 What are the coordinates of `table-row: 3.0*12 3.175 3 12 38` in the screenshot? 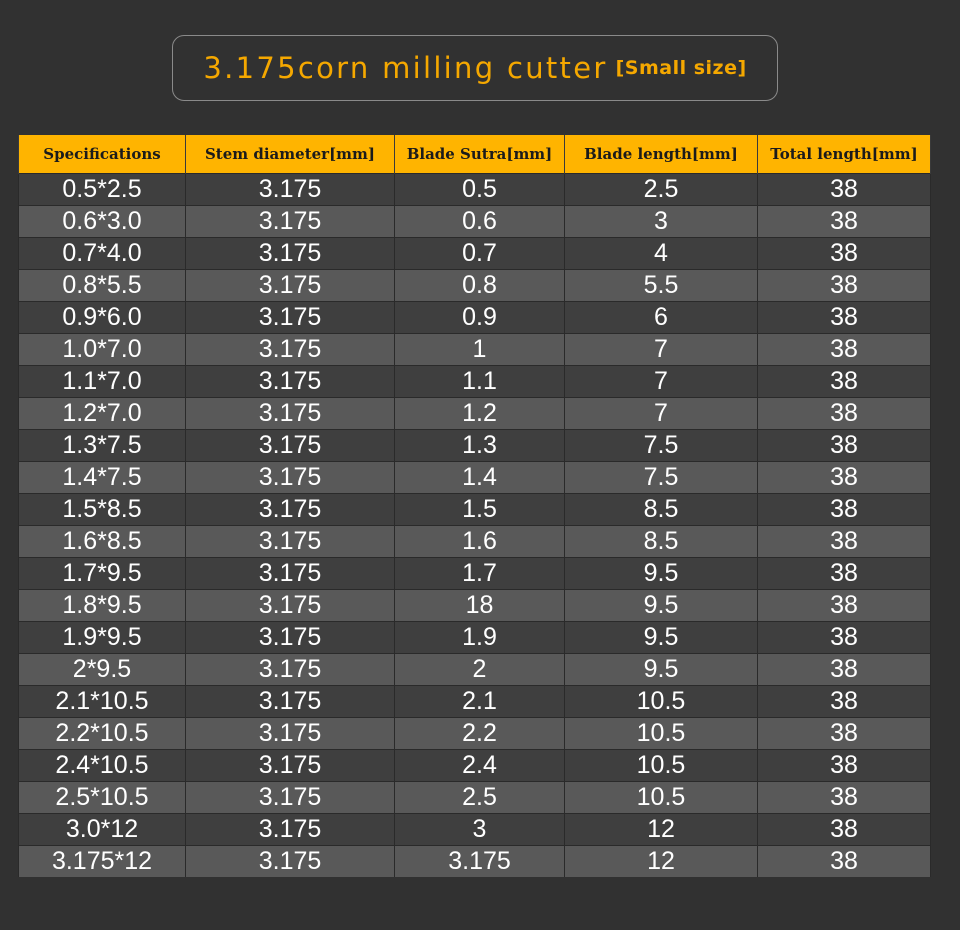 It's located at (474, 829).